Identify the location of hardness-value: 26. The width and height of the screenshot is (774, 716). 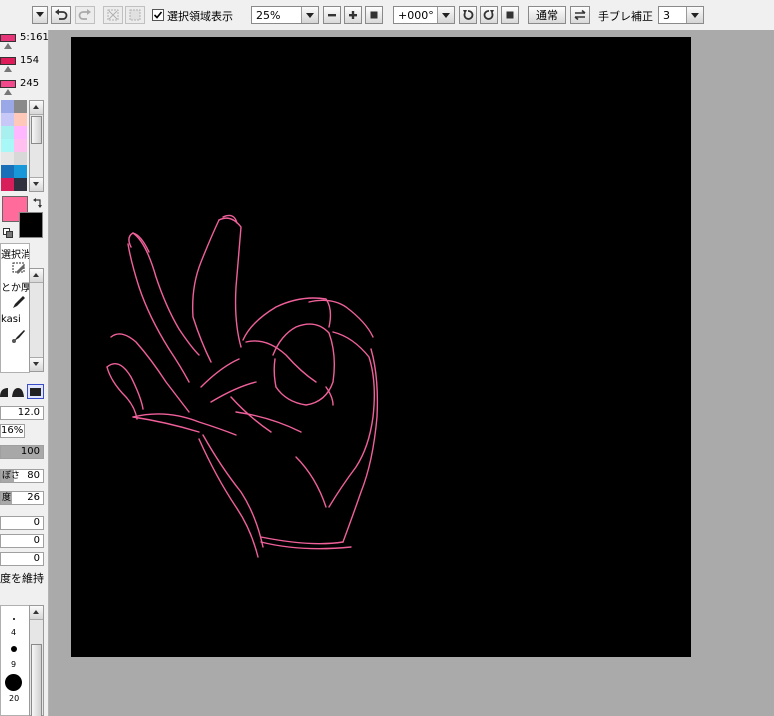
(33, 497).